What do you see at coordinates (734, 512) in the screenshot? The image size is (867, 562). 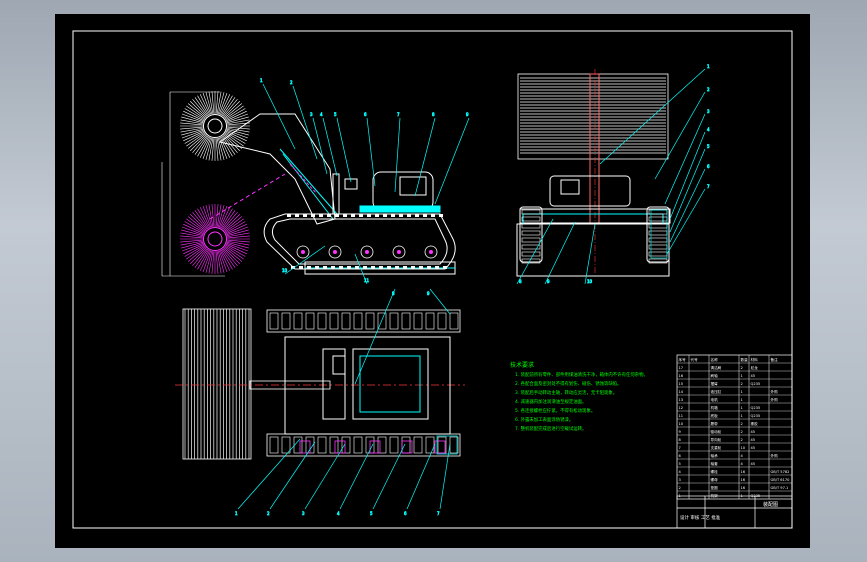 I see `title-block` at bounding box center [734, 512].